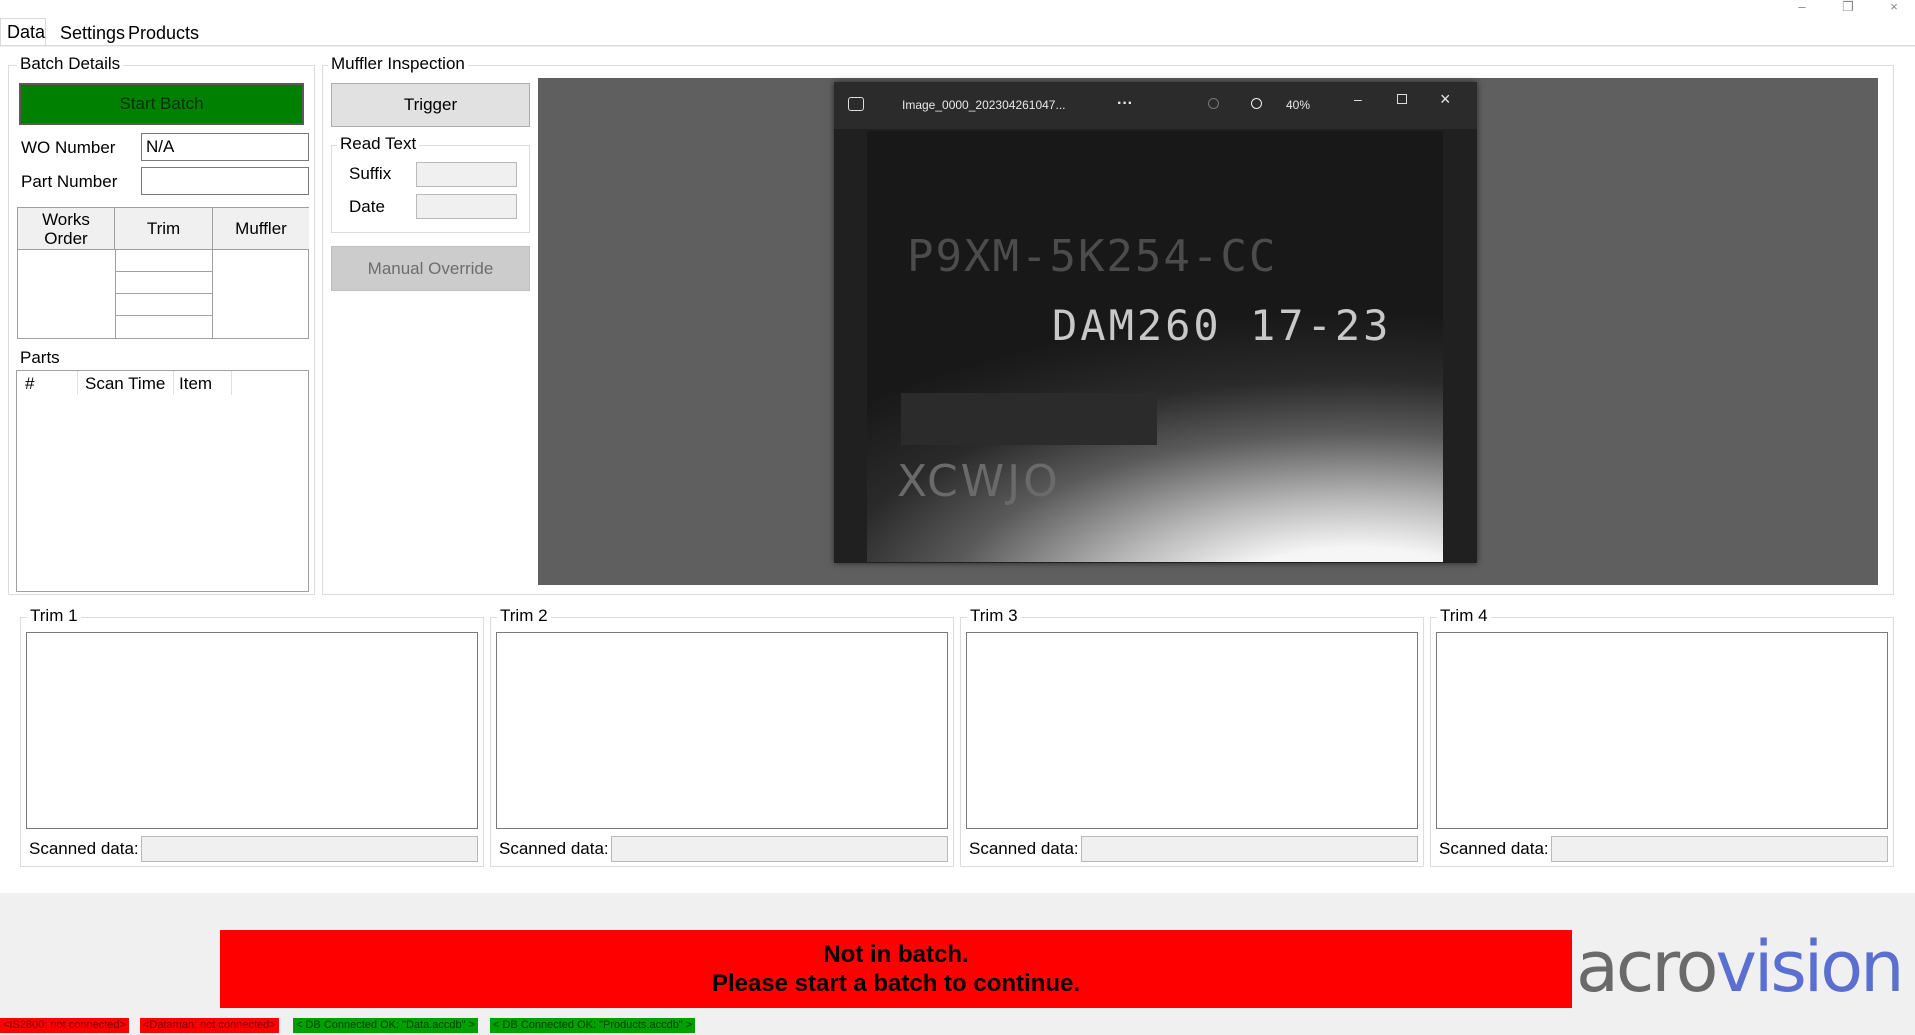 The width and height of the screenshot is (1915, 1035). I want to click on status-dataman: <Dataman: not connected>, so click(209, 1025).